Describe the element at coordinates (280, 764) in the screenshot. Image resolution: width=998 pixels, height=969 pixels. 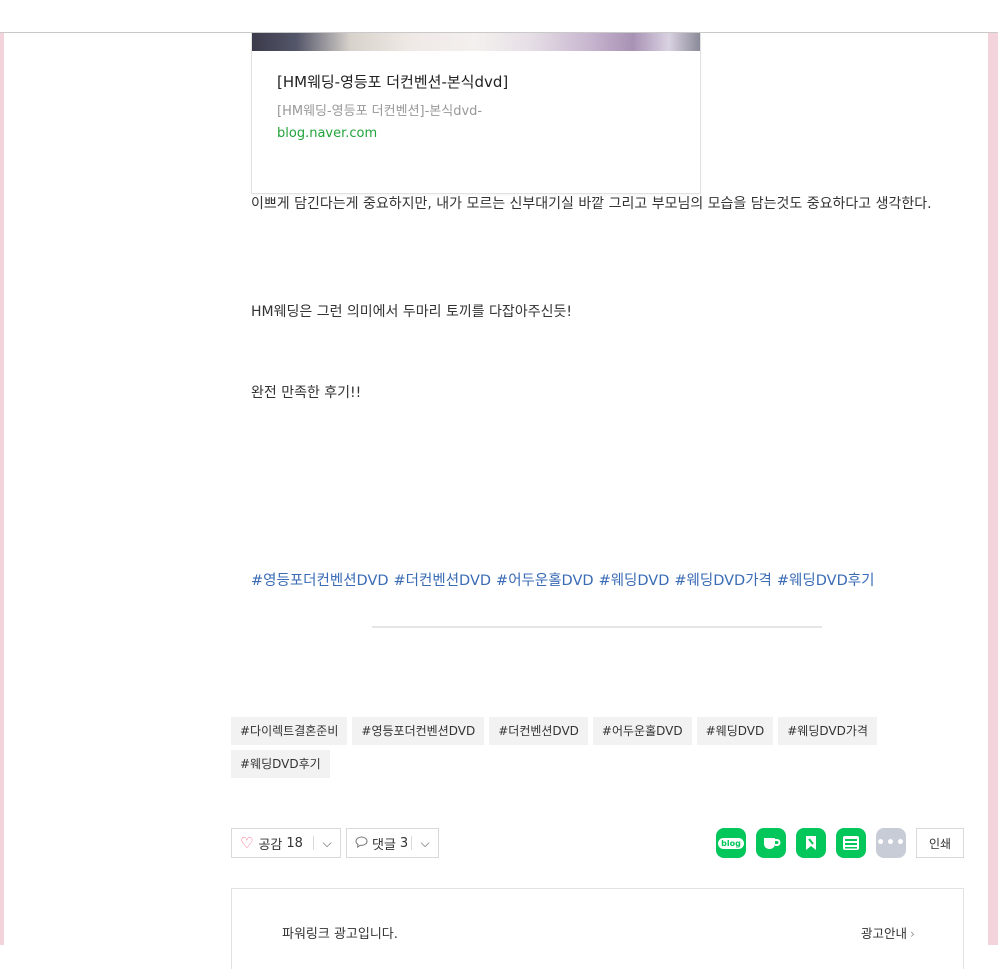
I see `tag-chip: #웨딩DVD후기` at that location.